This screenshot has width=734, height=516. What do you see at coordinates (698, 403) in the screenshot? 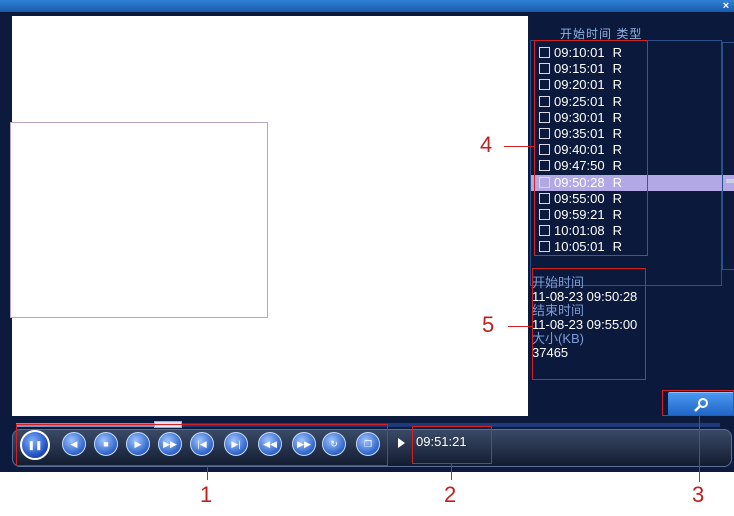
I see `callout-box-search` at bounding box center [698, 403].